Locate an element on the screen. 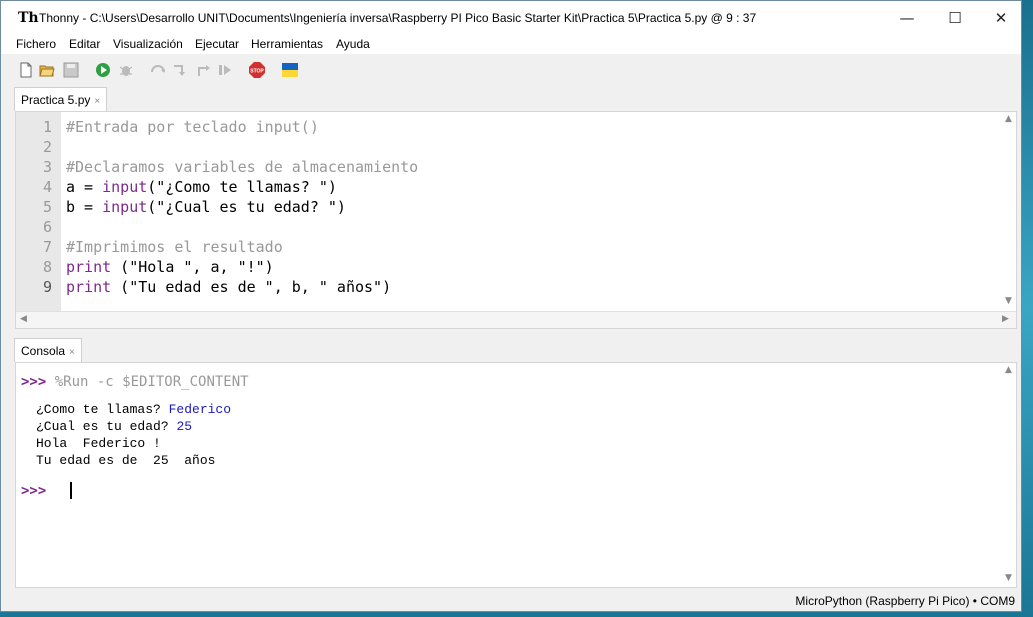 This screenshot has width=1033, height=617. editor-horizontal-scrollbar: ◀ ▶ is located at coordinates (516, 319).